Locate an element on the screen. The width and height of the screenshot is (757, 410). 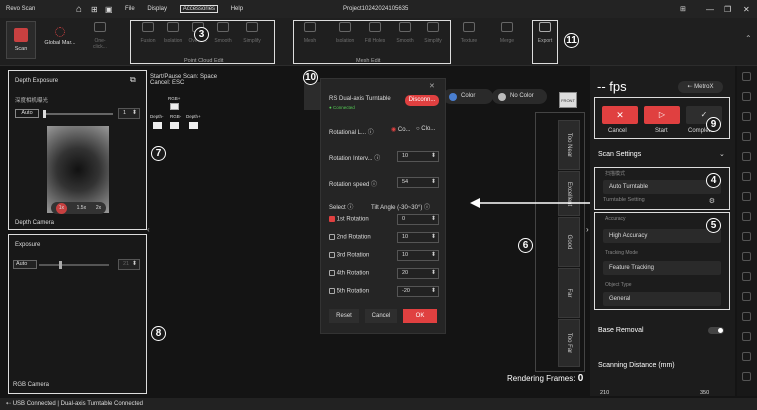
scan-mode-select: Auto Turntable is located at coordinates (662, 187).